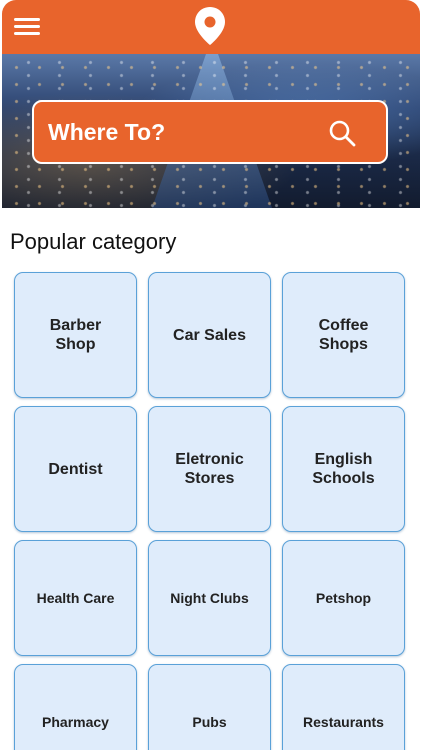 This screenshot has width=422, height=750. I want to click on category-label: Coffee Shops, so click(343, 335).